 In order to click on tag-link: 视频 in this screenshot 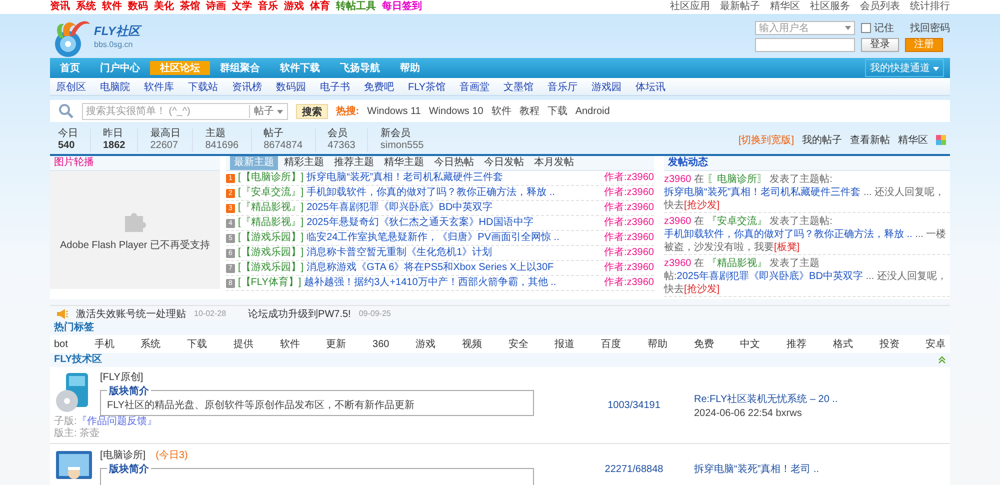, I will do `click(472, 344)`.